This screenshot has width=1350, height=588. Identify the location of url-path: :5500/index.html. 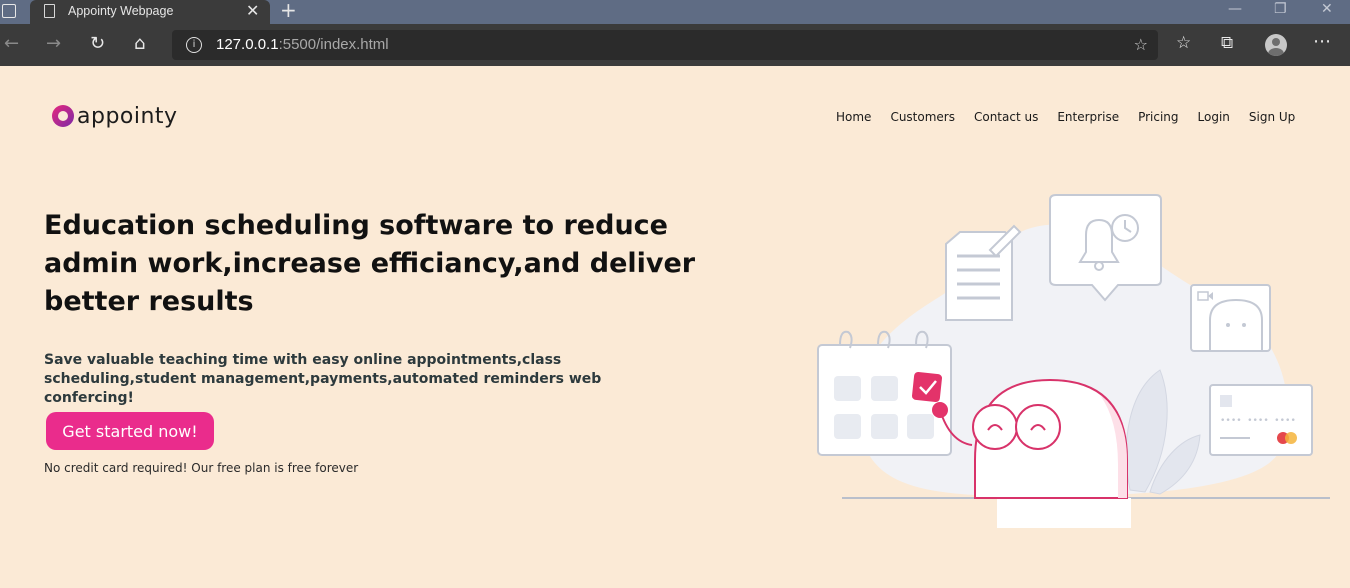
(333, 44).